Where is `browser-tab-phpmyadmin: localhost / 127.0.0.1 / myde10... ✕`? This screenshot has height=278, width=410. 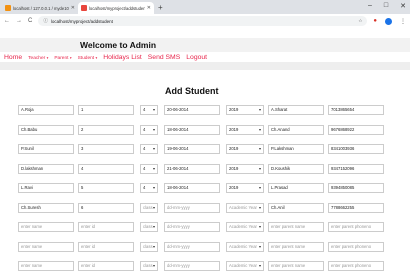
browser-tab-phpmyadmin: localhost / 127.0.0.1 / myde10... ✕ is located at coordinates (40, 8).